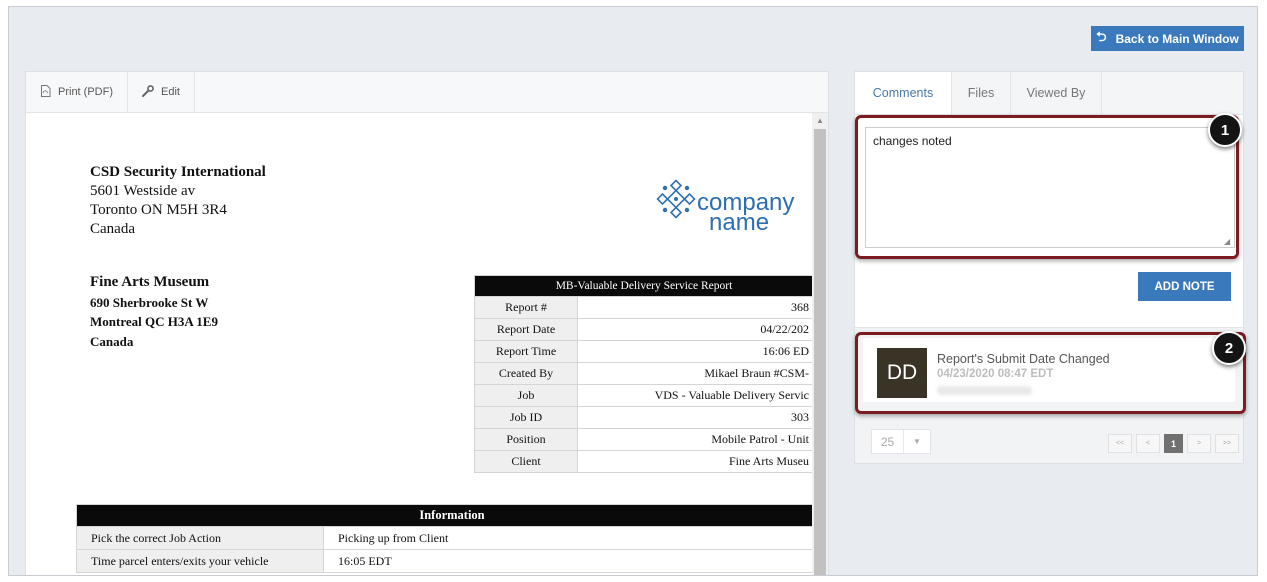 This screenshot has height=582, width=1267. I want to click on company-logo: company name, so click(734, 209).